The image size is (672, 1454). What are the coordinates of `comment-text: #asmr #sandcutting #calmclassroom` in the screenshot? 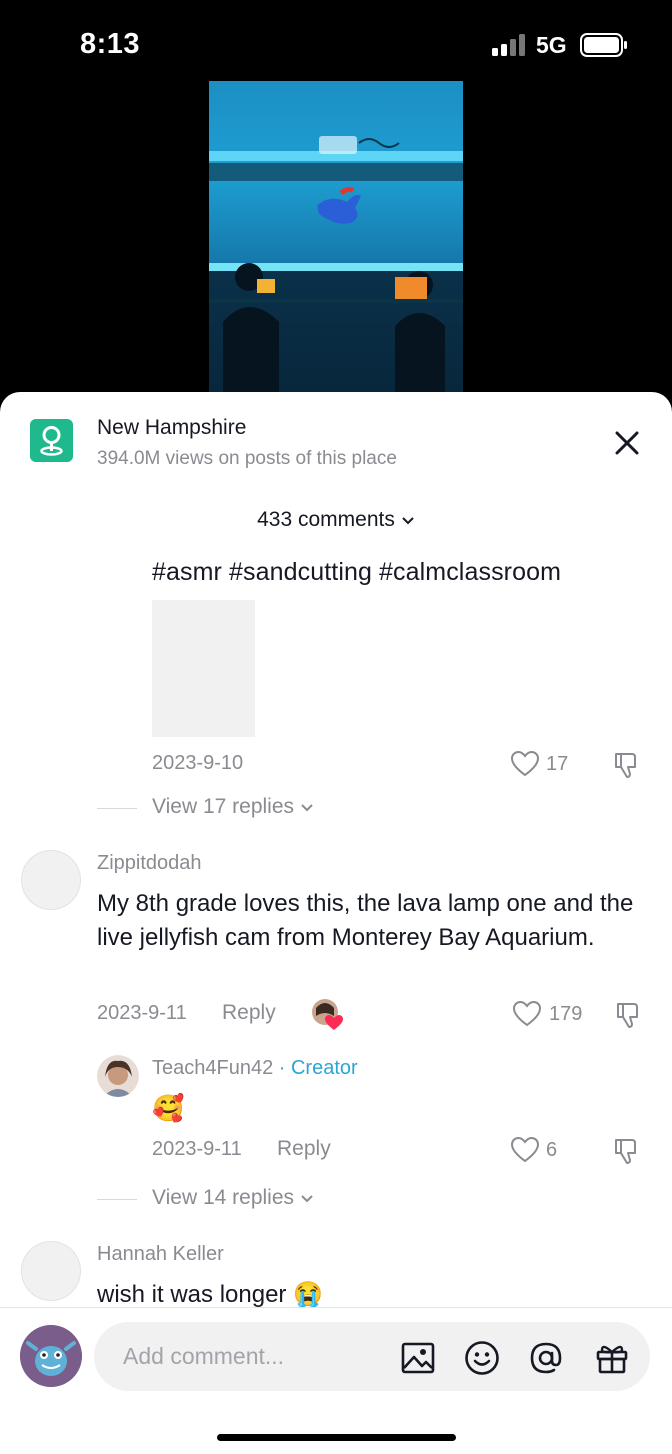 It's located at (357, 572).